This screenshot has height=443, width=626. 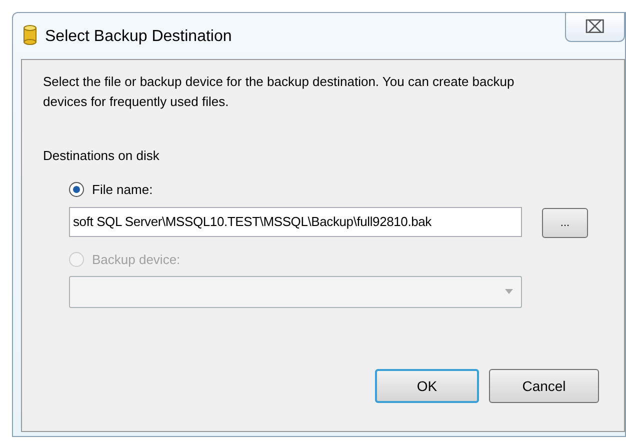 What do you see at coordinates (122, 189) in the screenshot?
I see `radio-label: File name:` at bounding box center [122, 189].